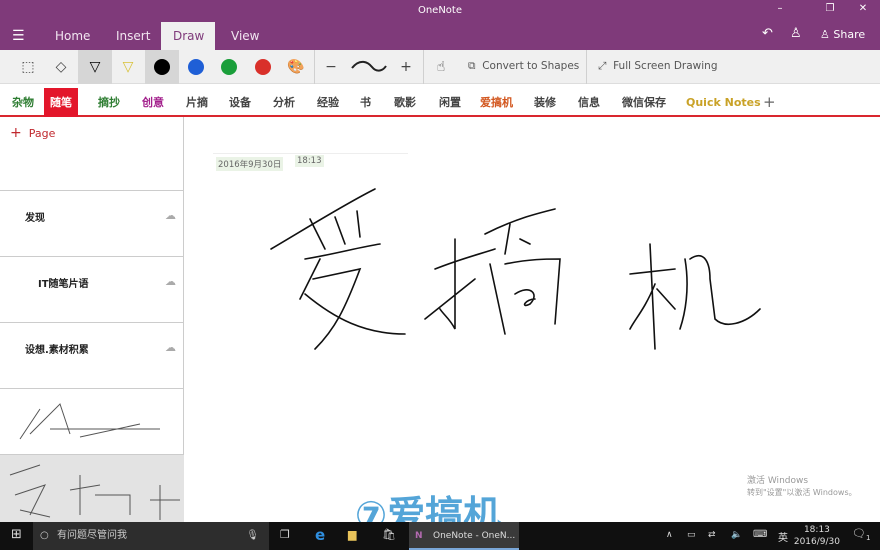 The height and width of the screenshot is (550, 880). Describe the element at coordinates (863, 8) in the screenshot. I see `close-button: ✕` at that location.